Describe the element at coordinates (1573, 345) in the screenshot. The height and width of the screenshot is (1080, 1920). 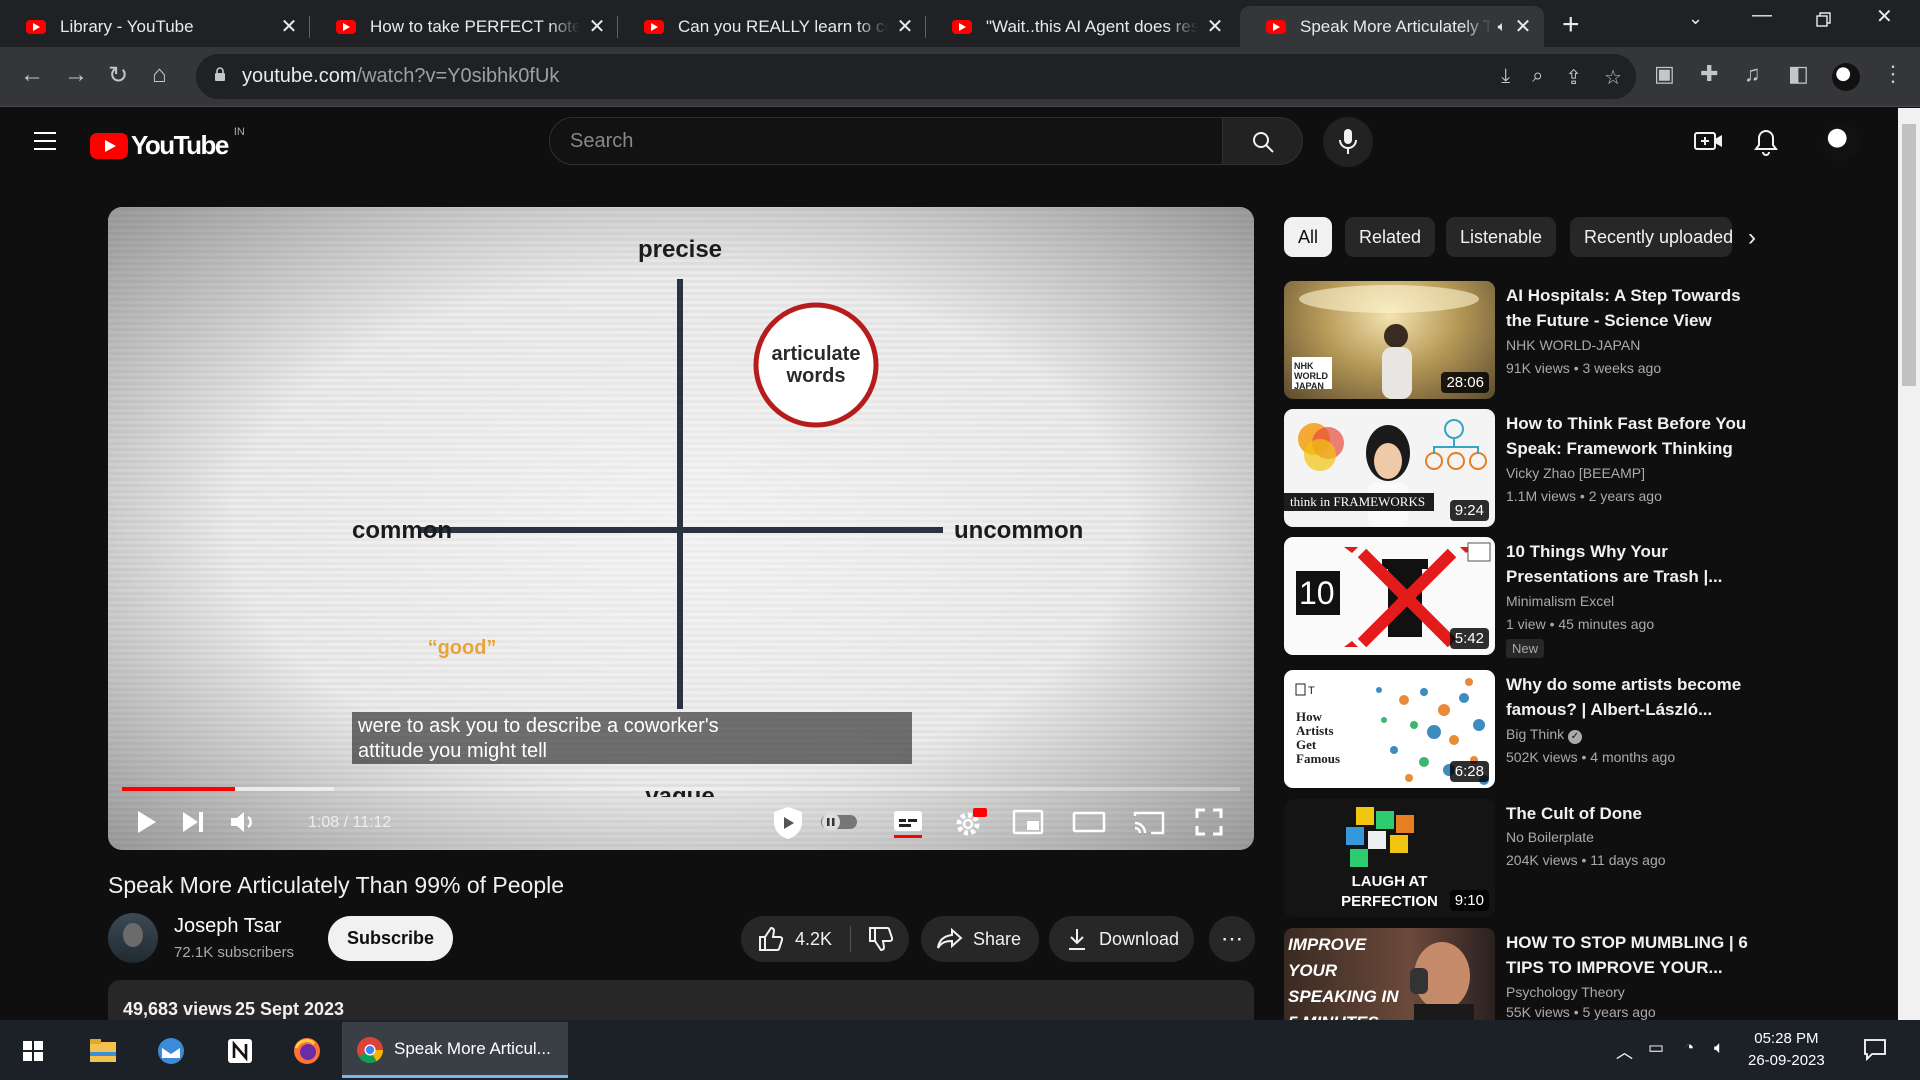
I see `recommendation-channel: NHK WORLD-JAPAN` at that location.